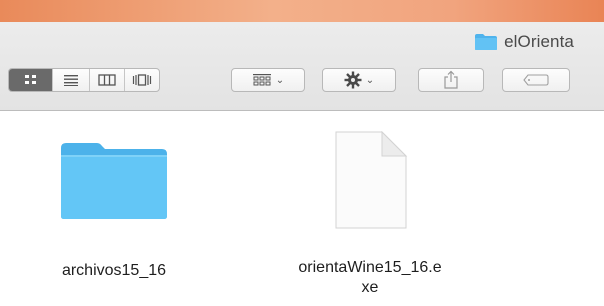 The height and width of the screenshot is (306, 604). I want to click on list-icon, so click(71, 80).